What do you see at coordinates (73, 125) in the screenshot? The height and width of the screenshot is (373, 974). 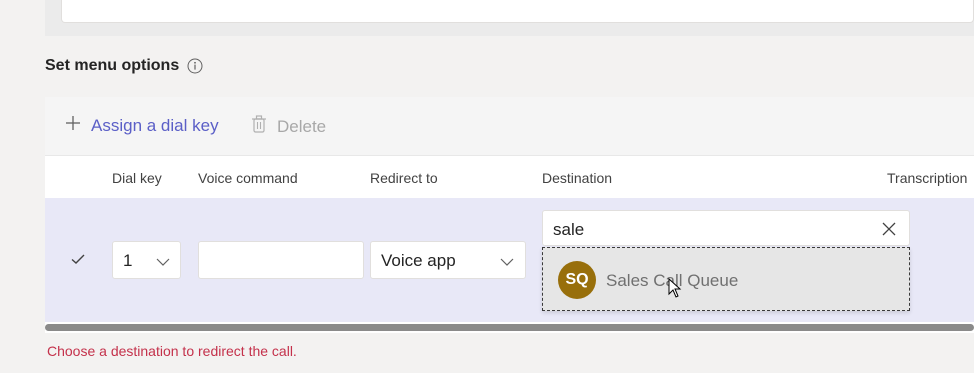 I see `plus-icon` at bounding box center [73, 125].